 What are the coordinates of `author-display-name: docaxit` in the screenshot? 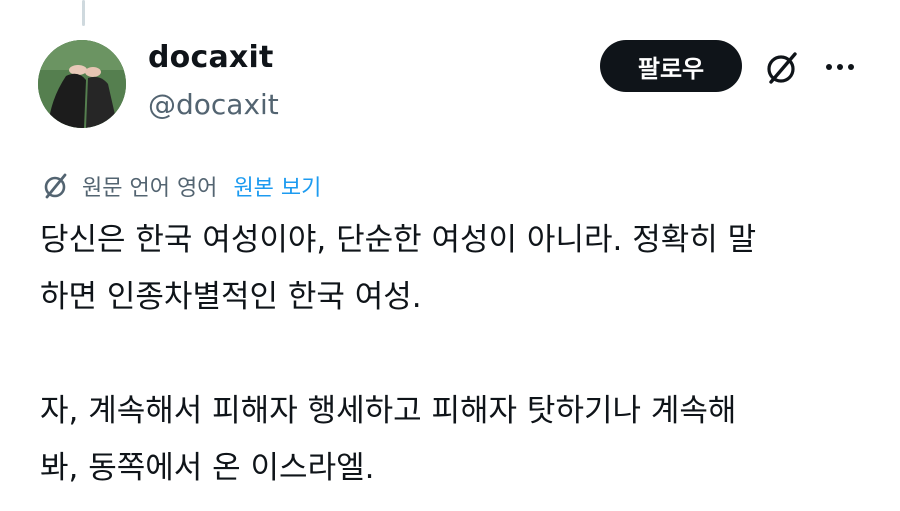 It's located at (211, 57).